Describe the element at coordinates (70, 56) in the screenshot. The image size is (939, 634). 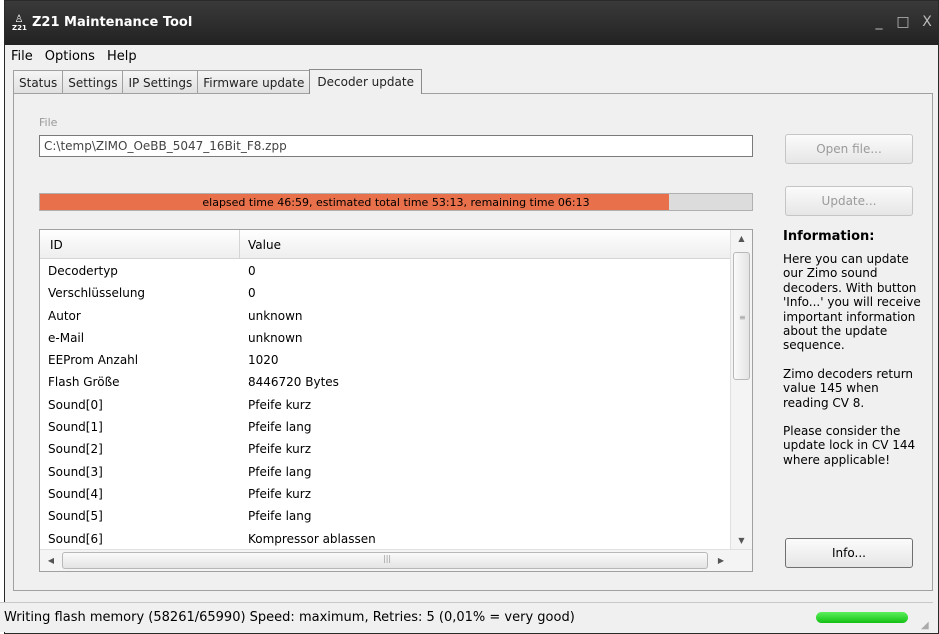
I see `menu-options: Options` at that location.